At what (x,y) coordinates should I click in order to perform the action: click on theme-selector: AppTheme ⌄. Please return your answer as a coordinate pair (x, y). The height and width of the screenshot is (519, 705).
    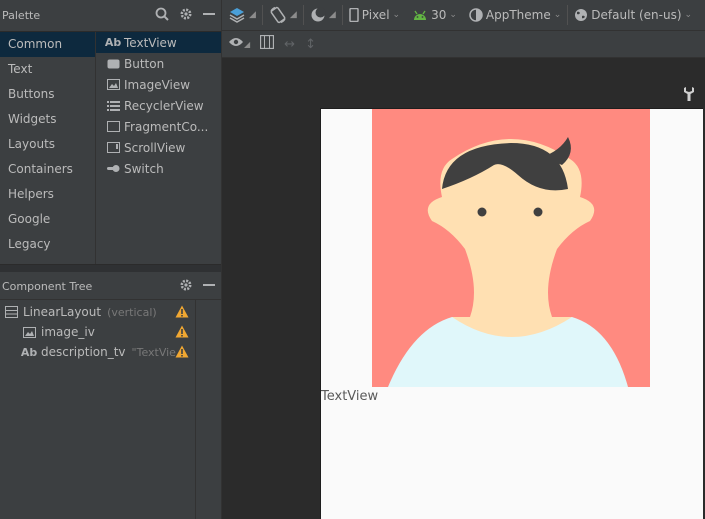
    Looking at the image, I should click on (515, 15).